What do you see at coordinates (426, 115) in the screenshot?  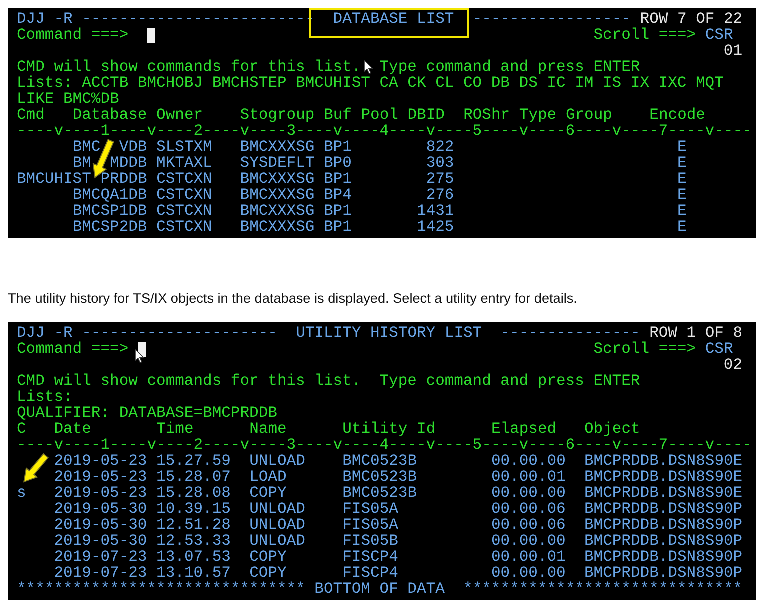 I see `column-header: DBID` at bounding box center [426, 115].